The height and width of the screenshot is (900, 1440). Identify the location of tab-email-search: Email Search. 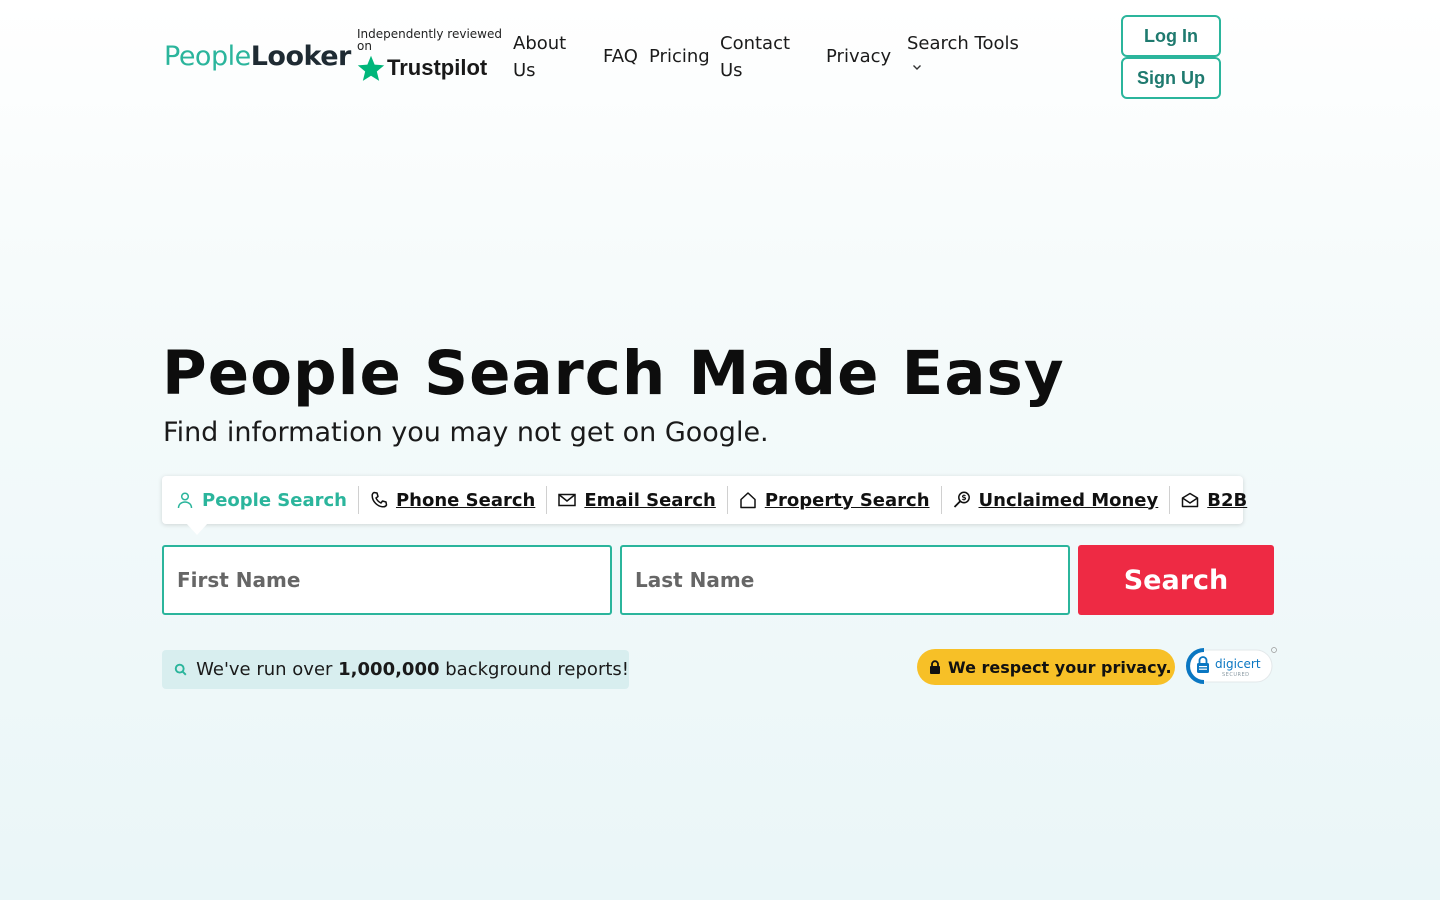
(637, 500).